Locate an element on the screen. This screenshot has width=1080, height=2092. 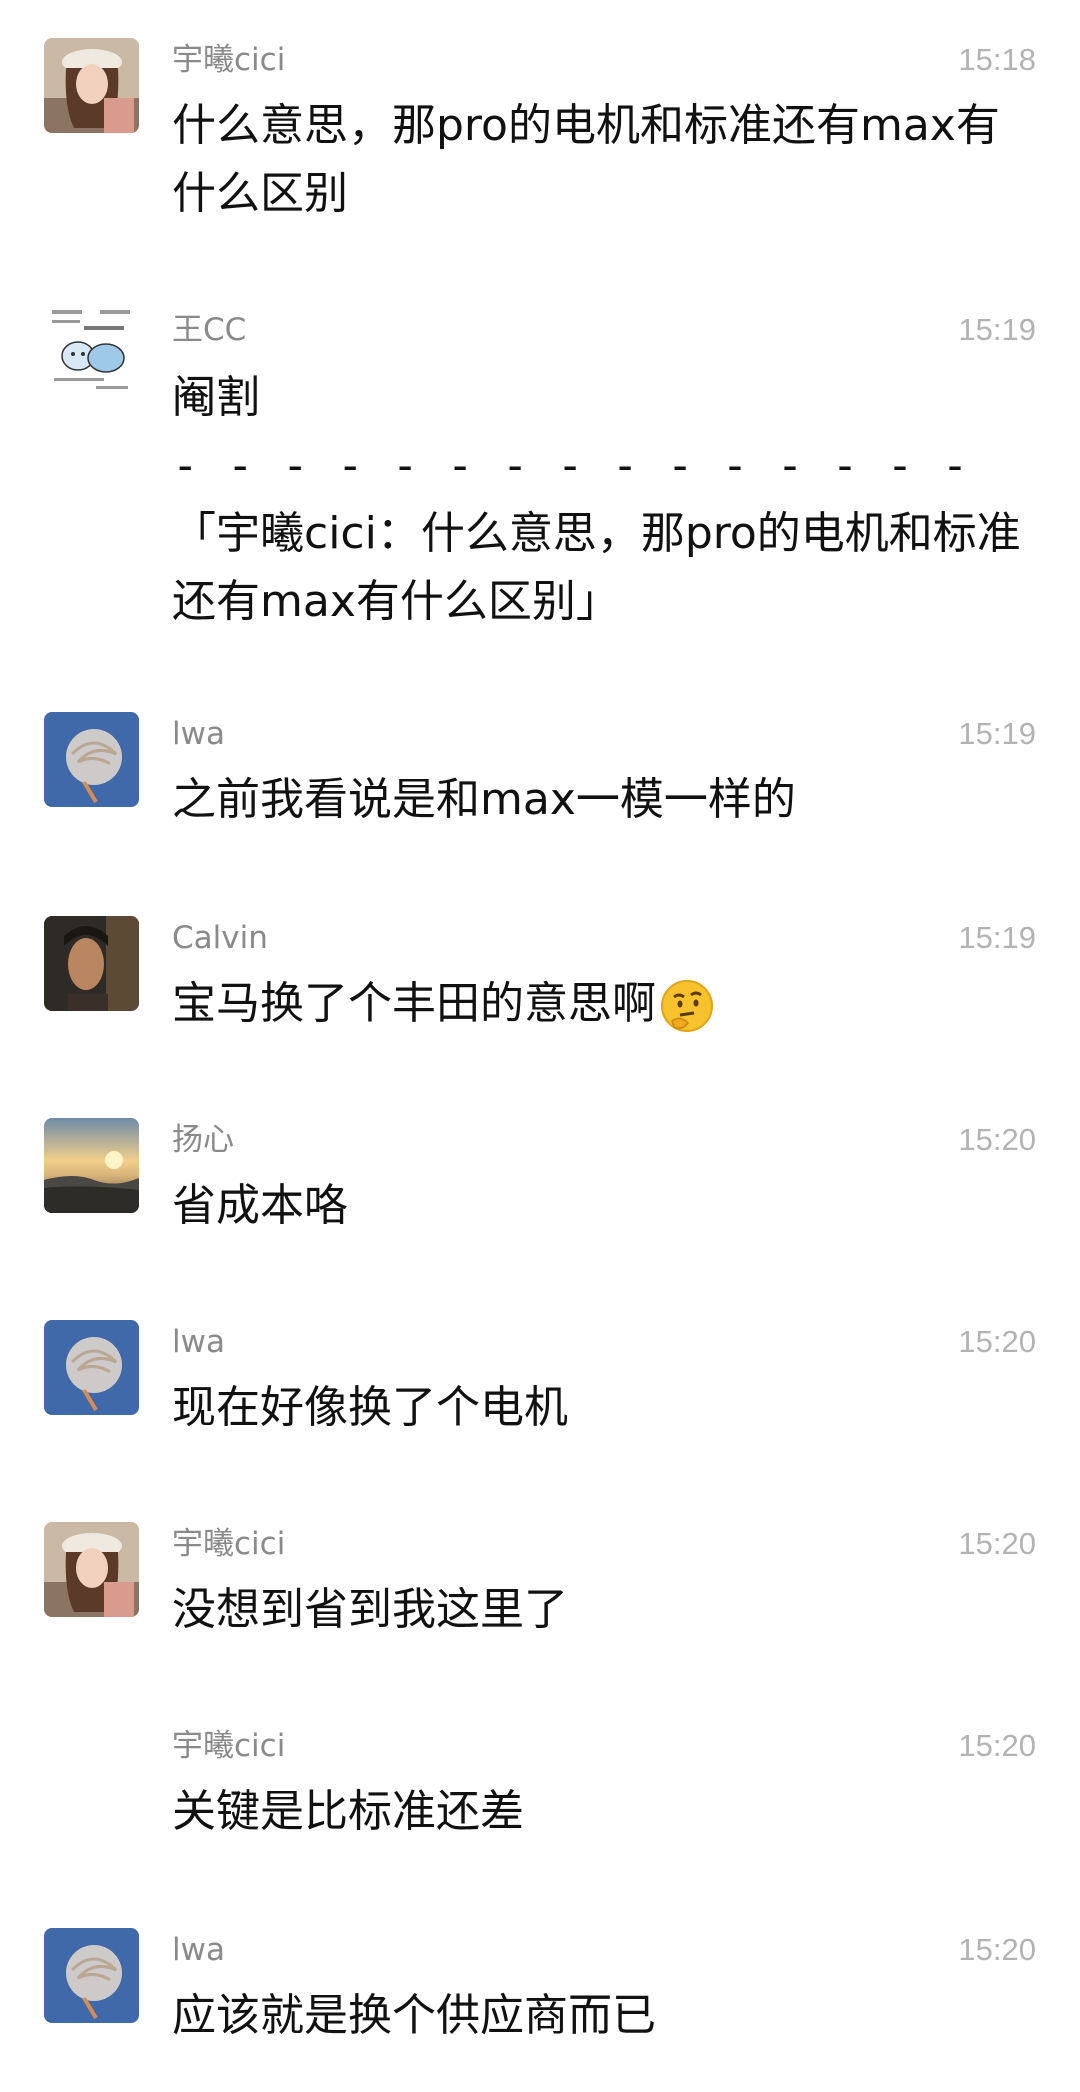
message-text: 之前我看说是和max一模一样的 is located at coordinates (484, 799).